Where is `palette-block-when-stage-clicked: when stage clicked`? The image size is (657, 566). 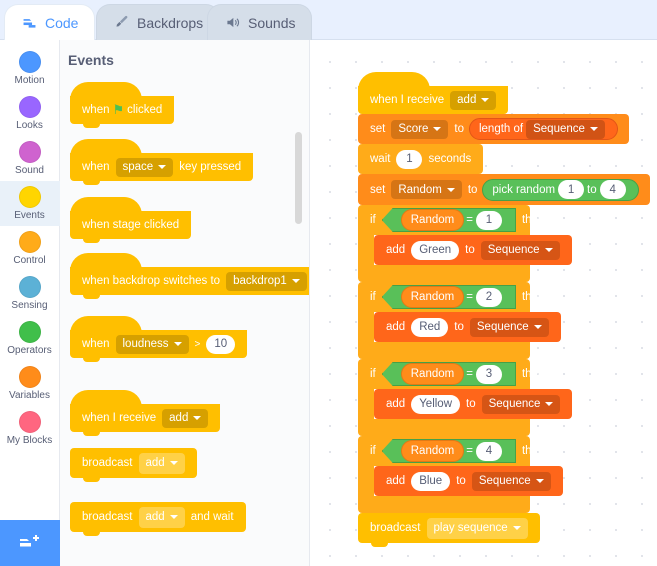 palette-block-when-stage-clicked: when stage clicked is located at coordinates (131, 220).